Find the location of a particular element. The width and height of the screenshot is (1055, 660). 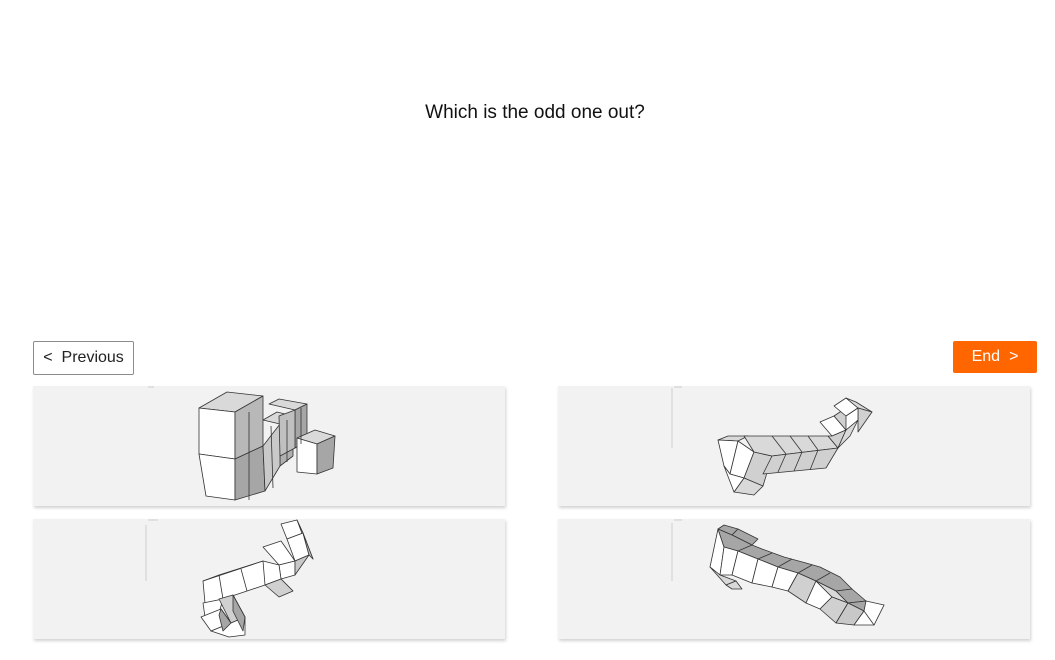

chevron-right-icon: > is located at coordinates (1014, 356).